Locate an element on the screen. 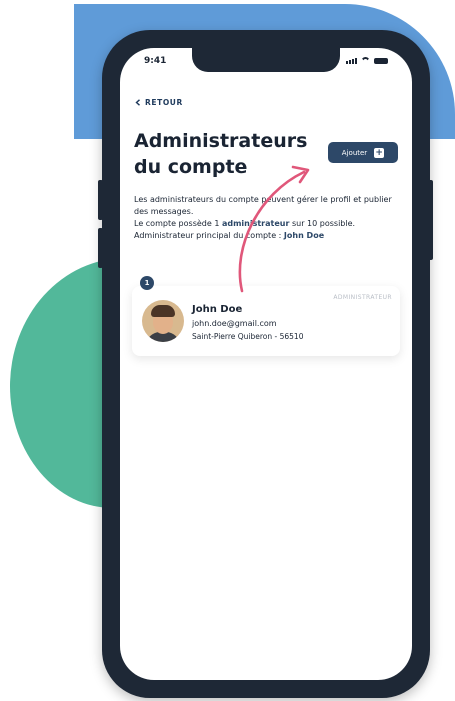 The width and height of the screenshot is (455, 701). phone-side-button-right is located at coordinates (430, 220).